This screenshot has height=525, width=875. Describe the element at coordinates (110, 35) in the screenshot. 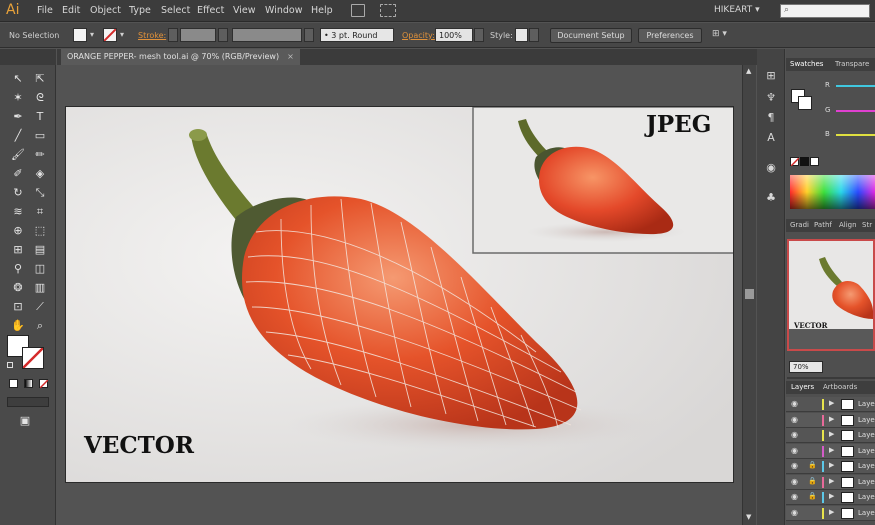

I see `stroke-swatch` at that location.